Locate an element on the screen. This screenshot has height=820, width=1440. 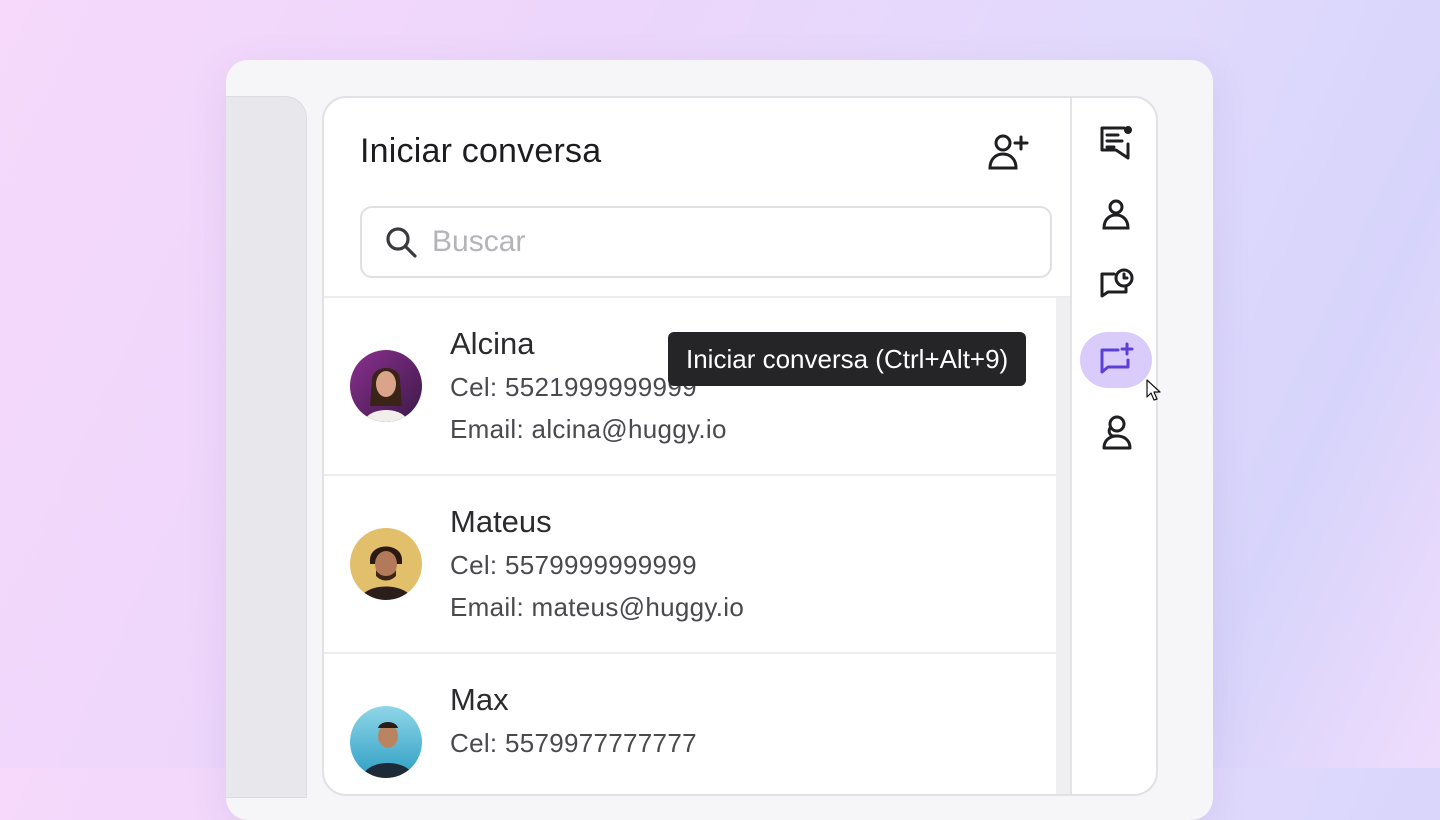
contact-phone: Cel: 5521999999999 is located at coordinates (573, 387).